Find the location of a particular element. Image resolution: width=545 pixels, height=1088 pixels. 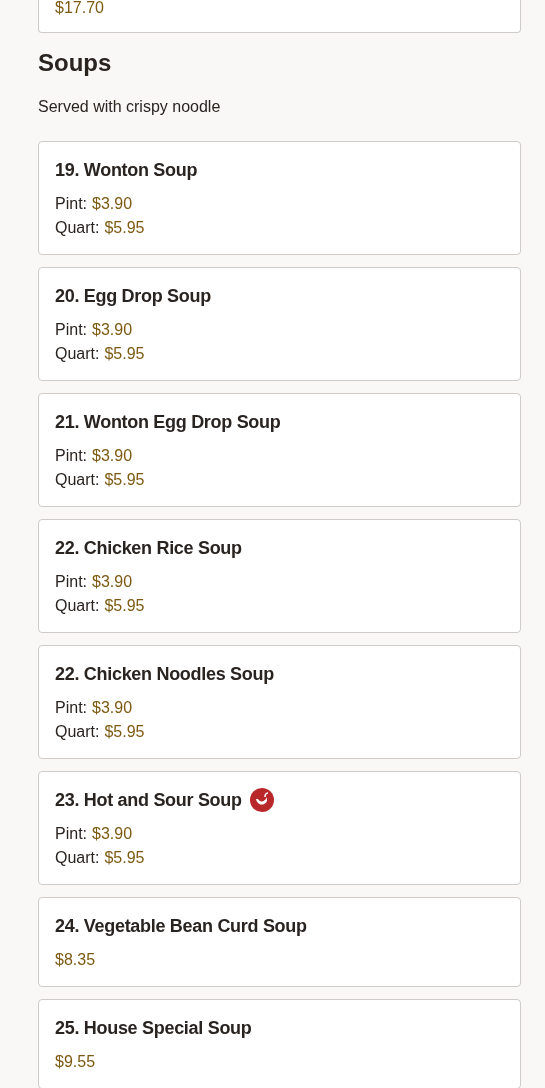

section-description: Served with crispy noodle is located at coordinates (130, 107).